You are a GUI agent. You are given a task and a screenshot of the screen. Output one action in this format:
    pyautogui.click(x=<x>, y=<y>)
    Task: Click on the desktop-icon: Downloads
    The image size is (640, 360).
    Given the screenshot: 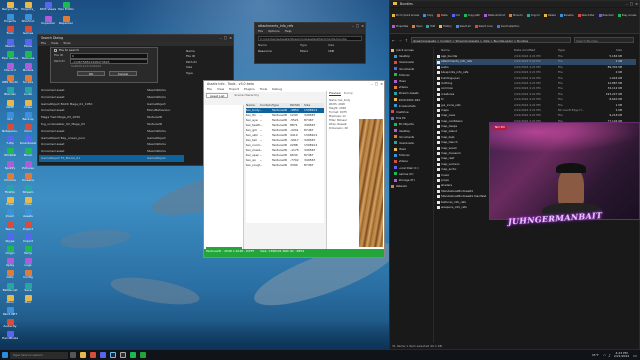 What is the action you would take?
    pyautogui.click(x=28, y=141)
    